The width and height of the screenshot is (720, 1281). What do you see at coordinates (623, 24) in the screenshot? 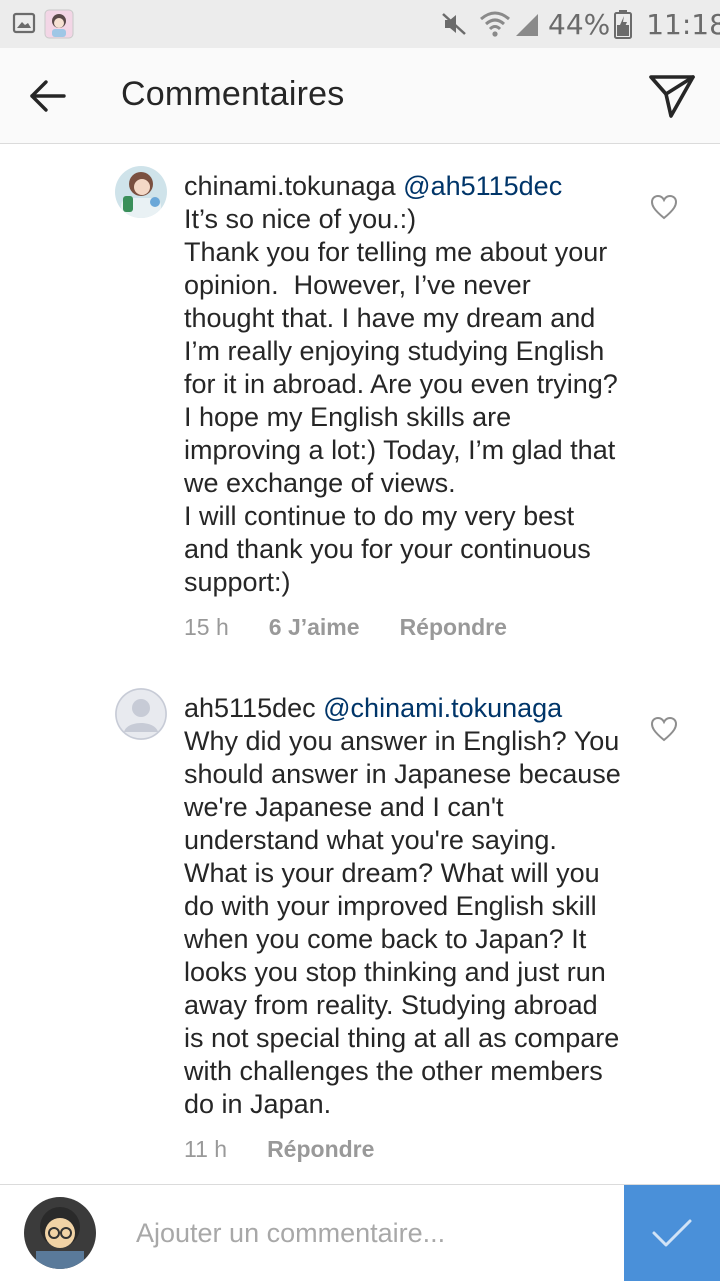
I see `battery-icon` at bounding box center [623, 24].